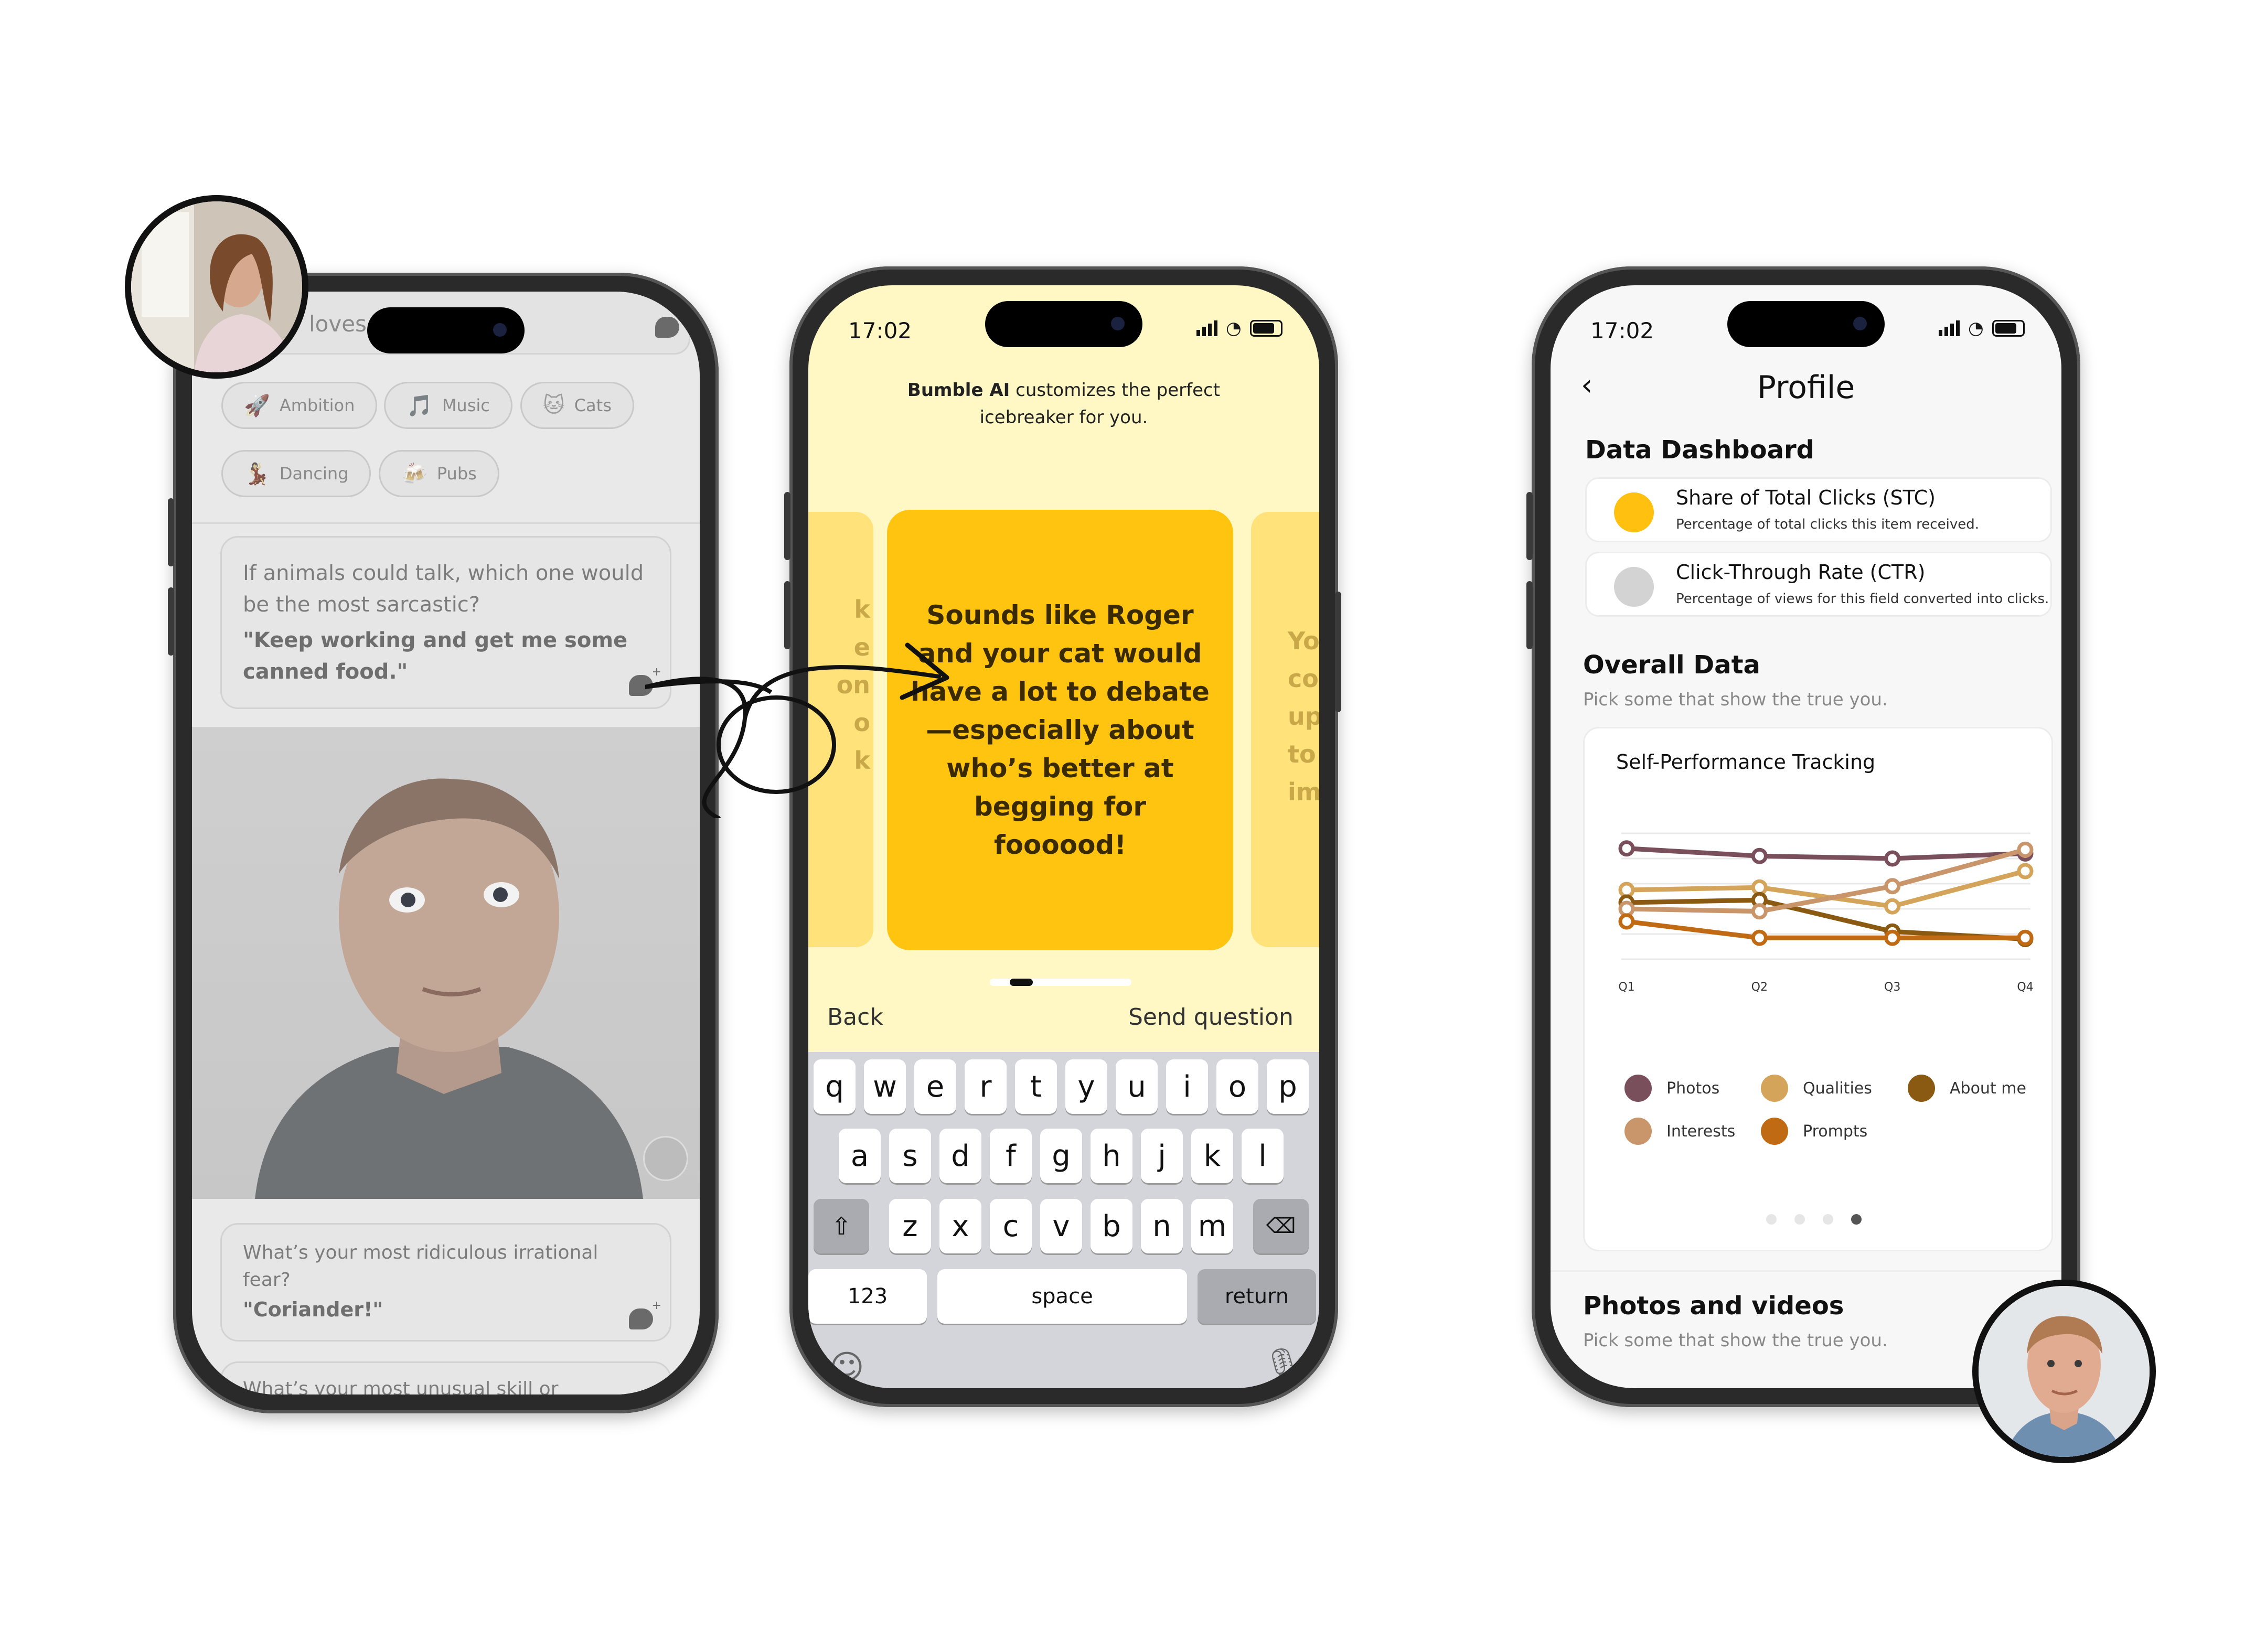  Describe the element at coordinates (1774, 1131) in the screenshot. I see `legend-swatch` at that location.